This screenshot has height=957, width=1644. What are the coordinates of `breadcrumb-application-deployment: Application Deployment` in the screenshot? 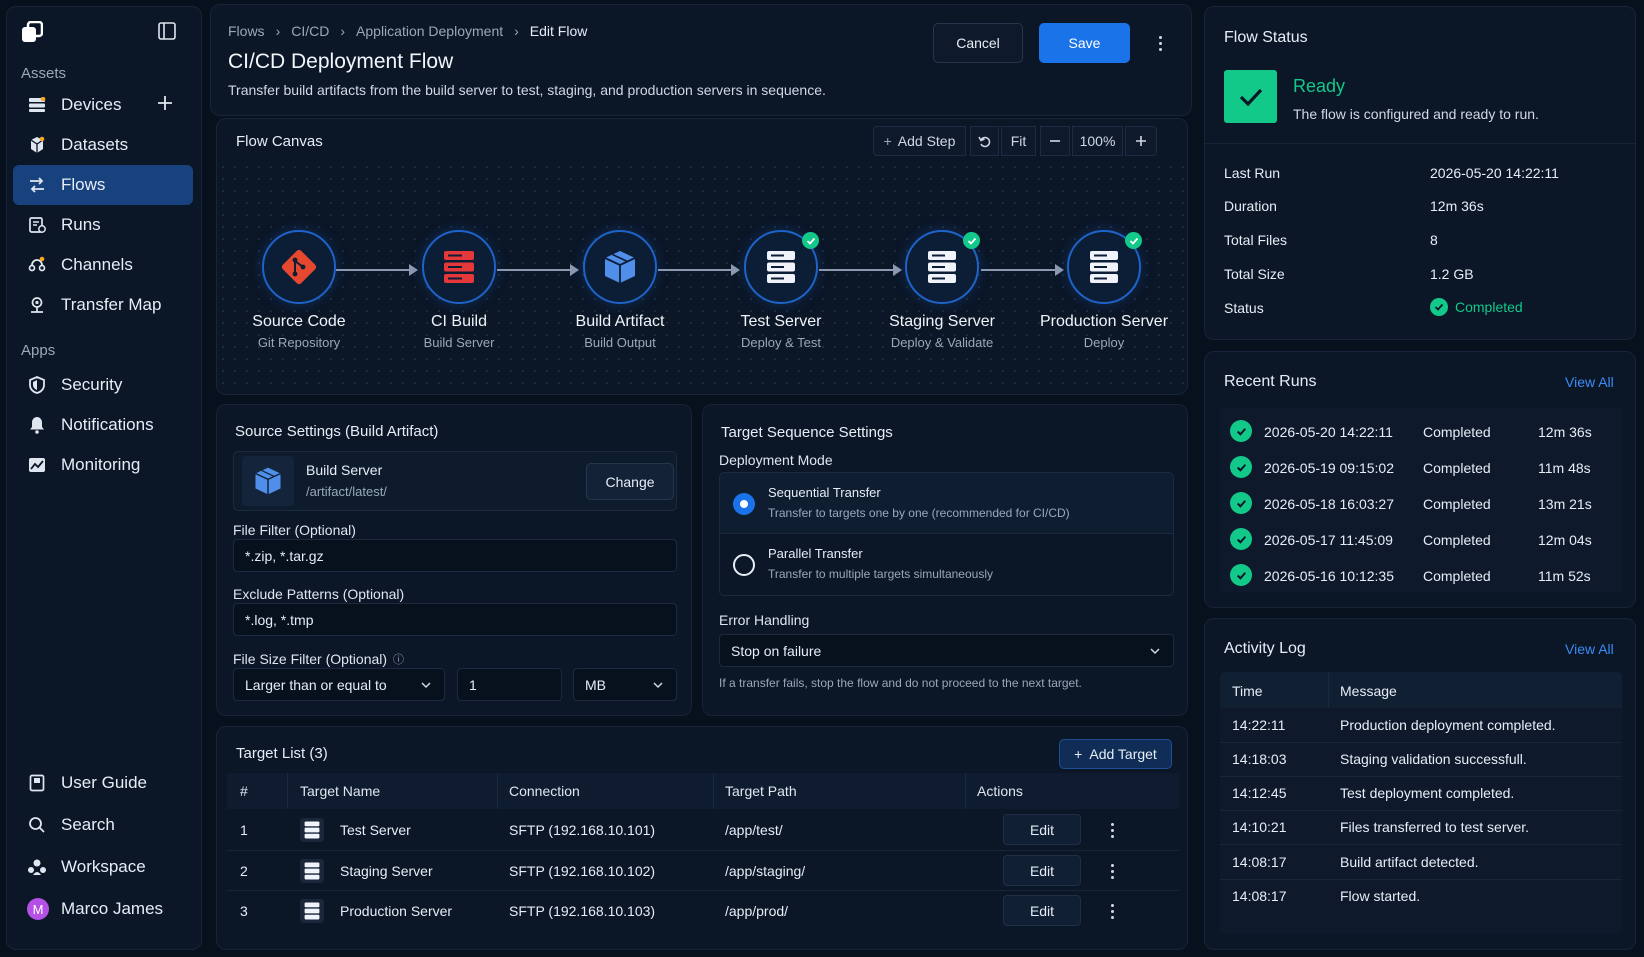 It's located at (429, 31).